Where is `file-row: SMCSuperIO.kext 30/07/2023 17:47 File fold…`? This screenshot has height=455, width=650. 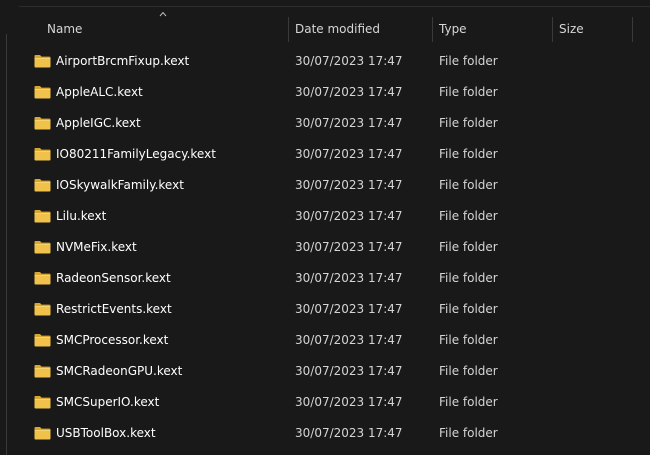 file-row: SMCSuperIO.kext 30/07/2023 17:47 File fold… is located at coordinates (325, 402).